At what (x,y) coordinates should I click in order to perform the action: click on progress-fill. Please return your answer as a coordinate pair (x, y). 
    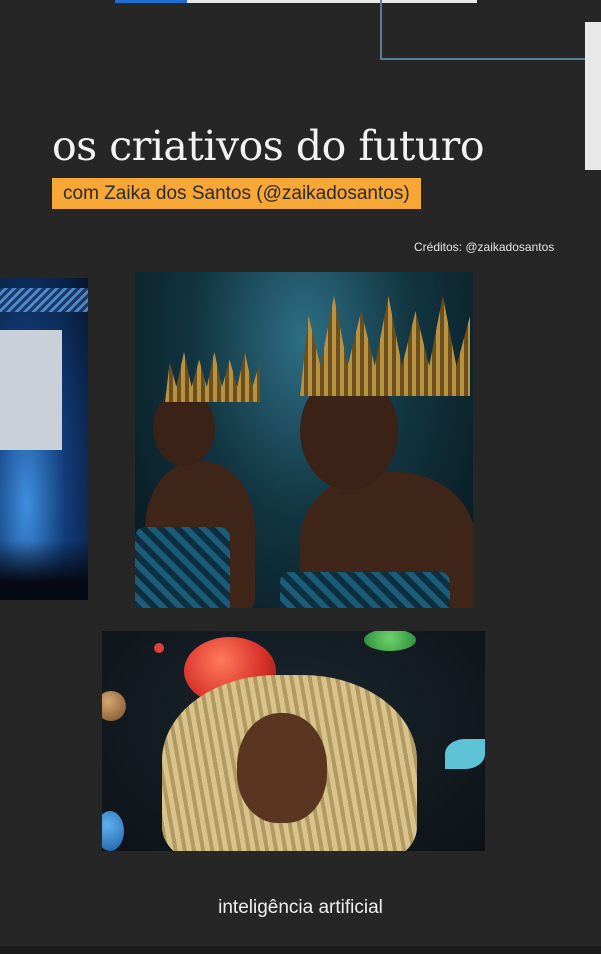
    Looking at the image, I should click on (151, 1).